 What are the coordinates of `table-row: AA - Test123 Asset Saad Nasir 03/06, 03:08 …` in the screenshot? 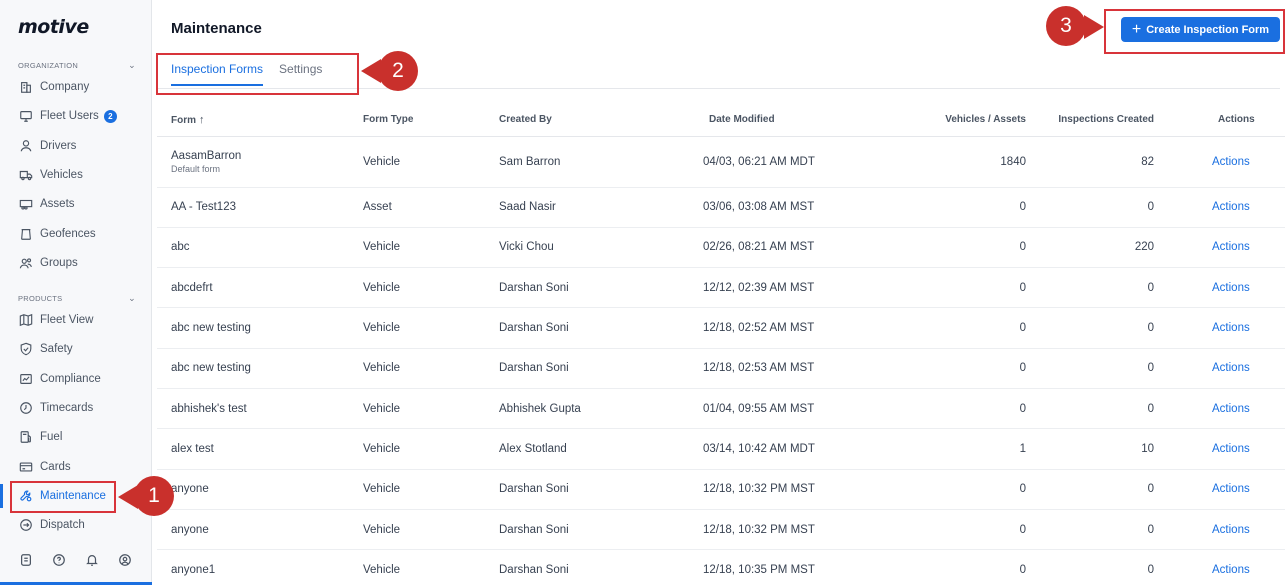 It's located at (721, 207).